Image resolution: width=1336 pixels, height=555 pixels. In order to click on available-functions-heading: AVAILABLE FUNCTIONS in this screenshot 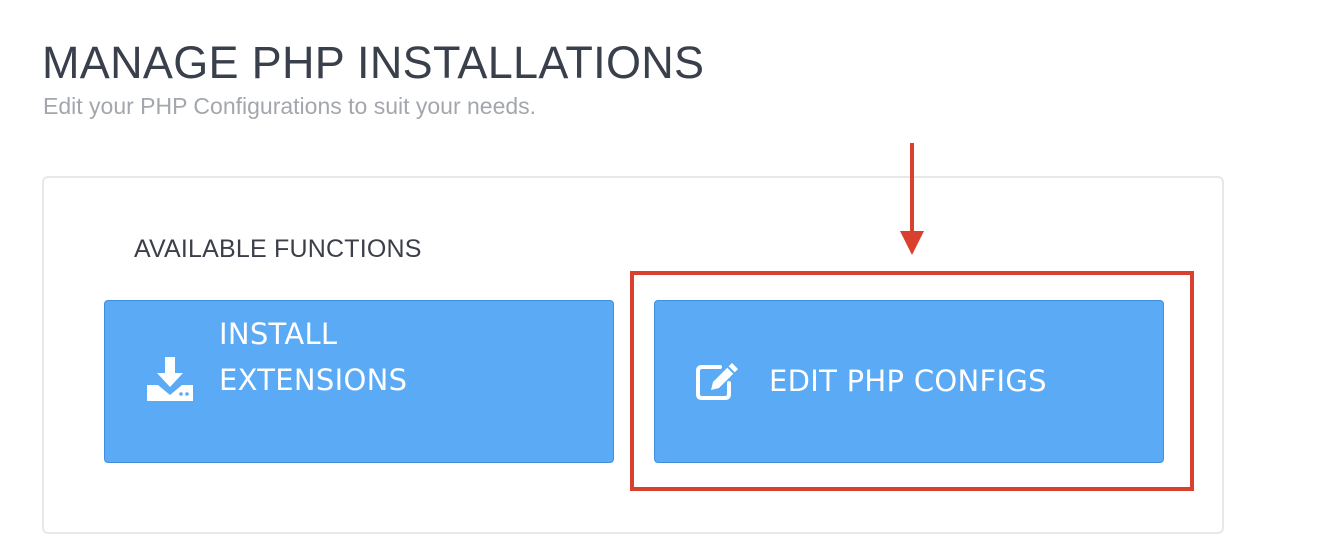, I will do `click(278, 249)`.